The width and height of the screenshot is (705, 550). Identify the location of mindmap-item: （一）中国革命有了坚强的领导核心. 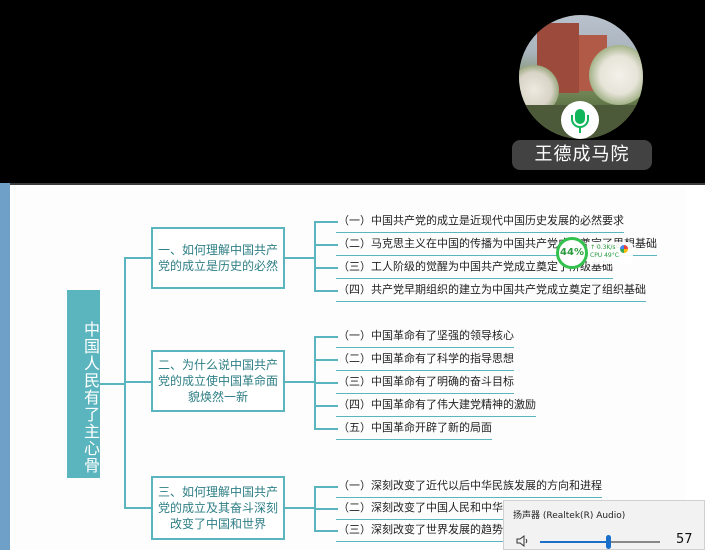
(425, 337).